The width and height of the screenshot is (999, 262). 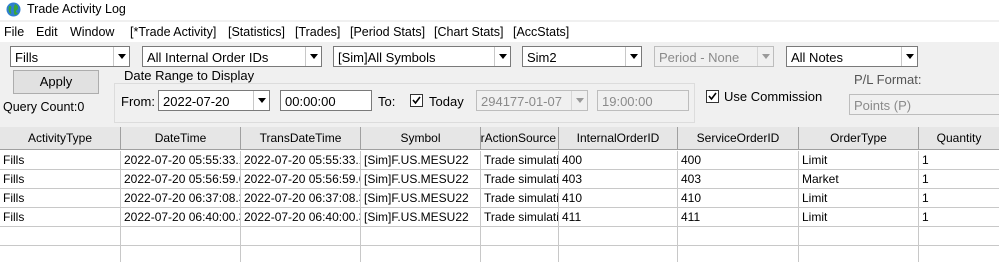 What do you see at coordinates (301, 217) in the screenshot?
I see `cell-trans-datetime: 2022-07-20 06:40:00.3` at bounding box center [301, 217].